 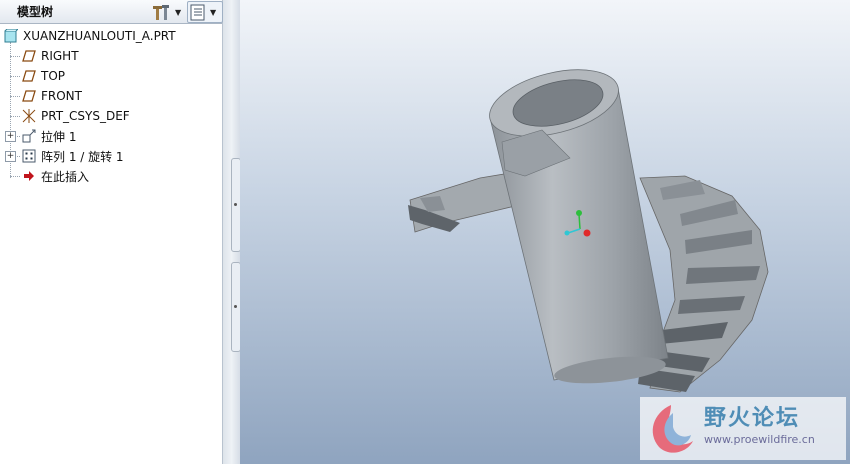 What do you see at coordinates (122, 176) in the screenshot?
I see `tree-item-insert-here: 在此插入` at bounding box center [122, 176].